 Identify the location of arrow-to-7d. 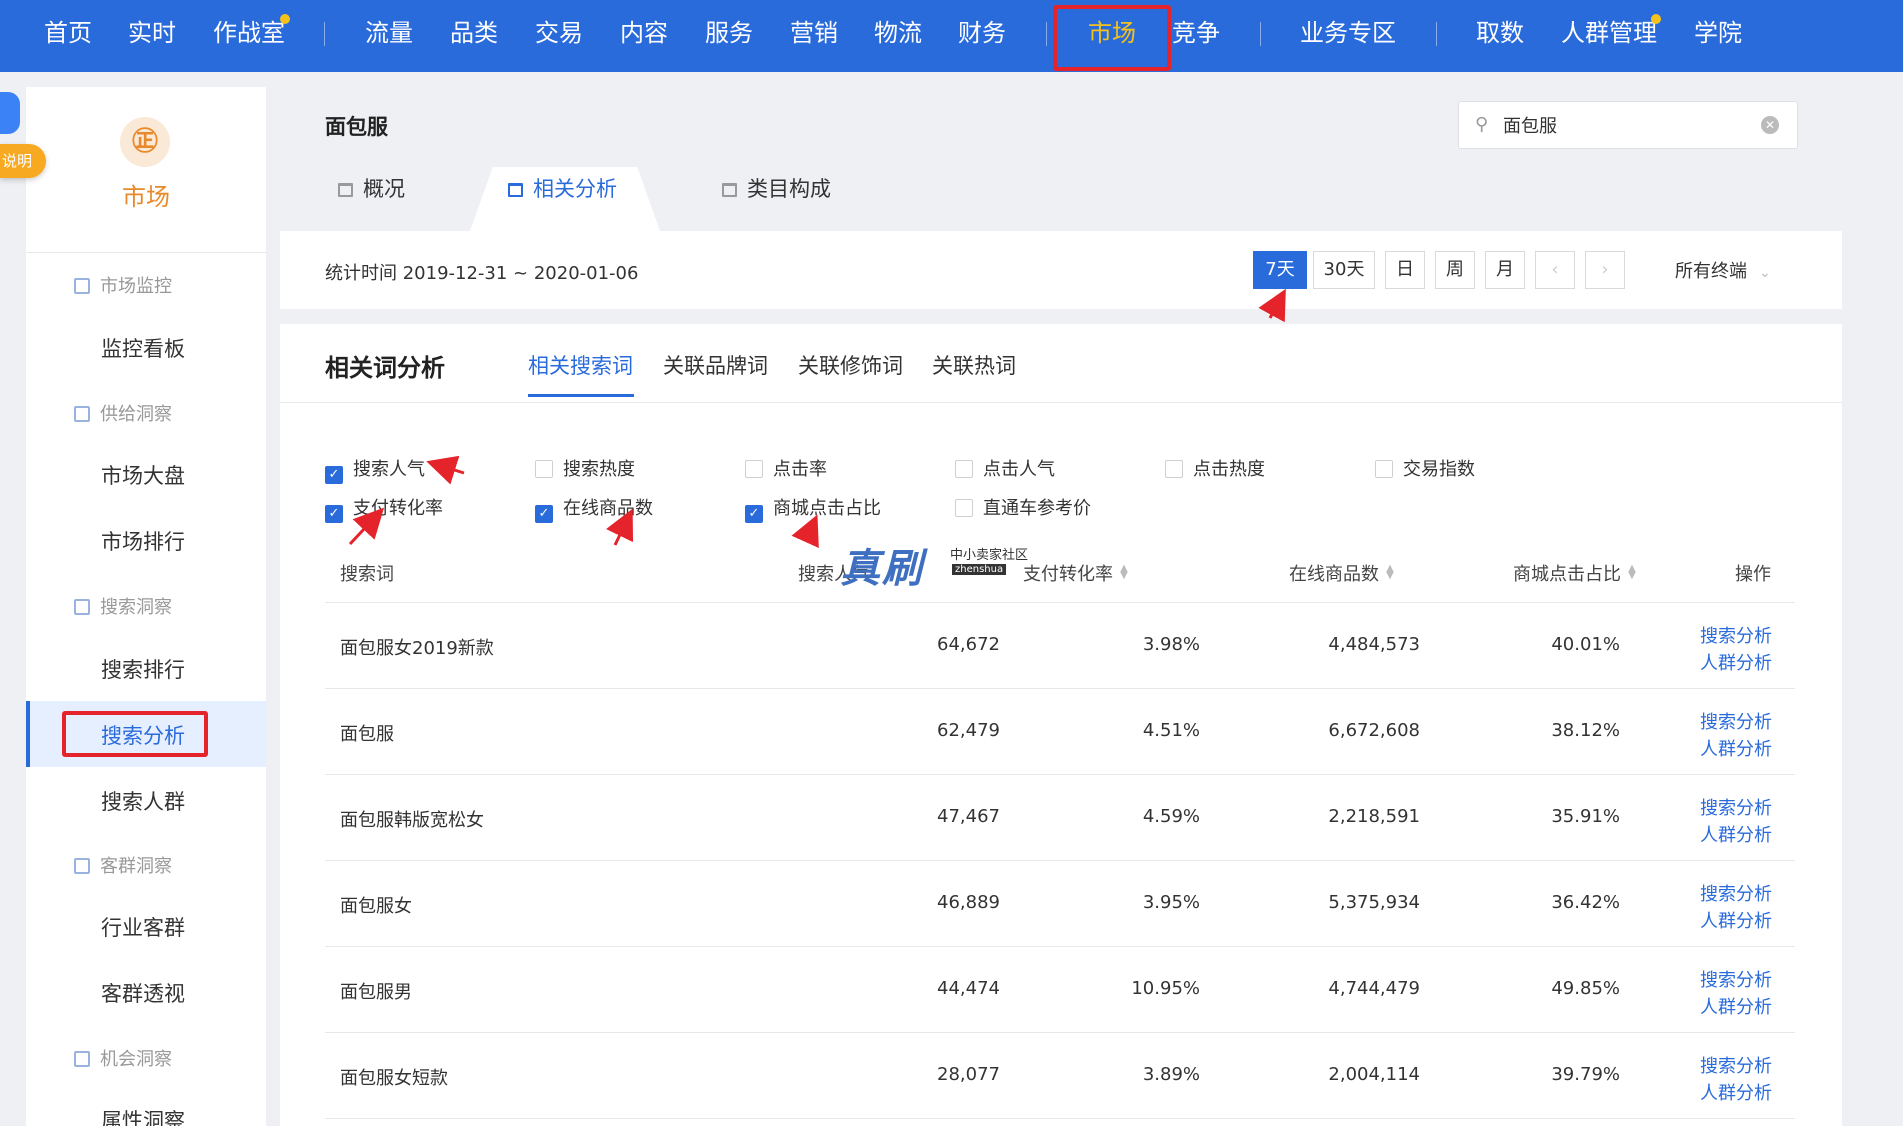
(1272, 305).